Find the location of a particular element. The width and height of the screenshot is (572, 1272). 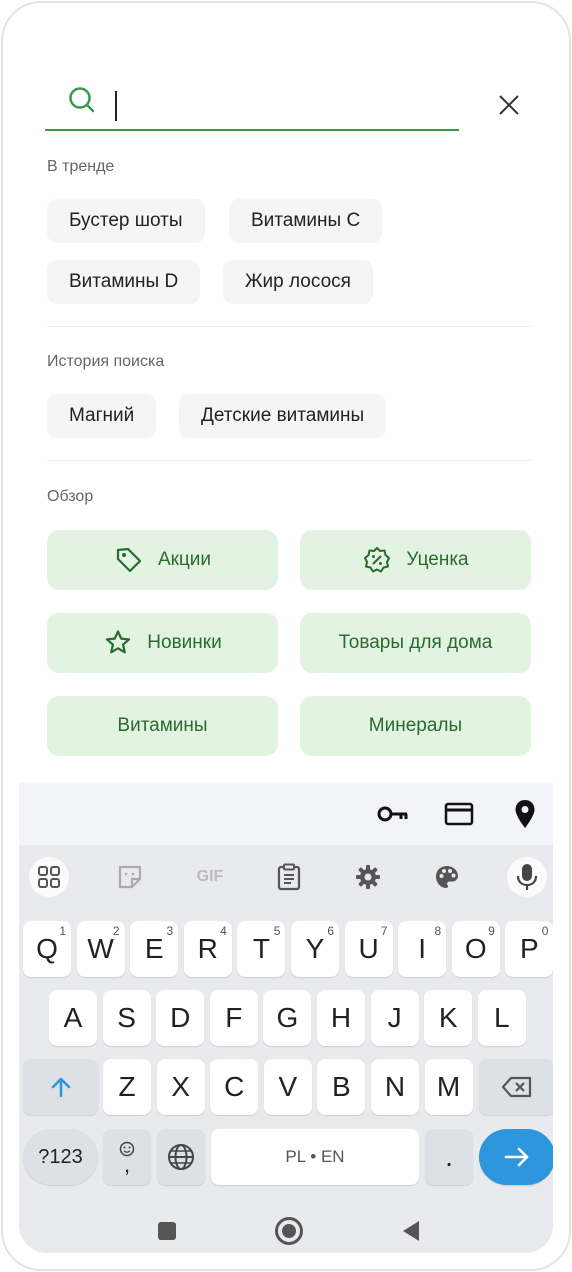

key-digit-hint: 1 is located at coordinates (62, 931).